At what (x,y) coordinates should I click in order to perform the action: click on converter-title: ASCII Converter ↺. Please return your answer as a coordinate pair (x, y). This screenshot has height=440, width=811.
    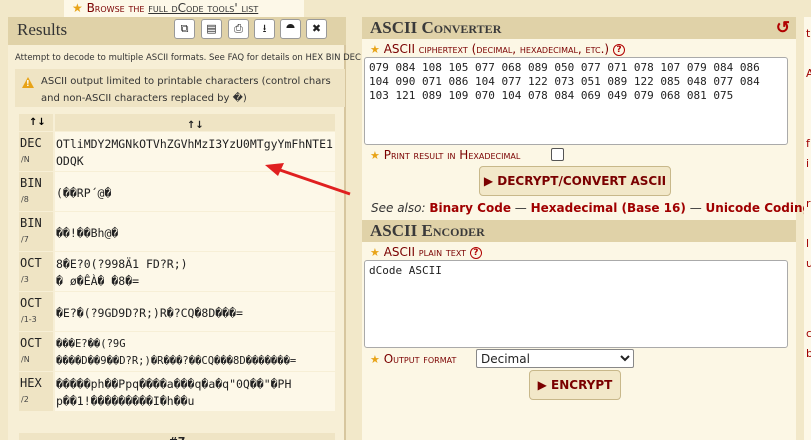
    Looking at the image, I should click on (579, 28).